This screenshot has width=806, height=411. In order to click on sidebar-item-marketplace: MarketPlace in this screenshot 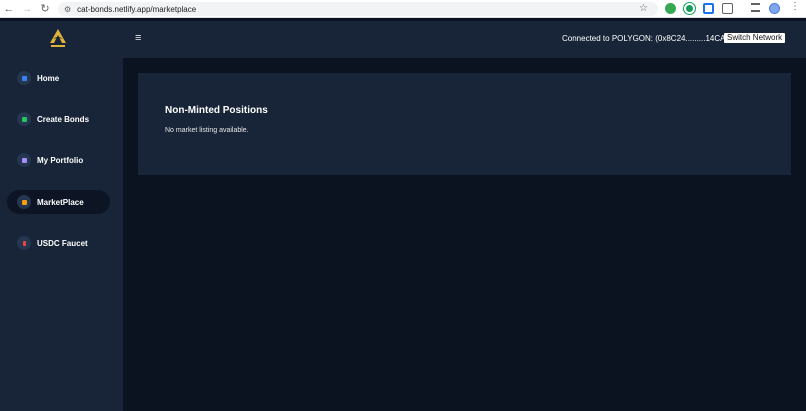, I will do `click(58, 202)`.